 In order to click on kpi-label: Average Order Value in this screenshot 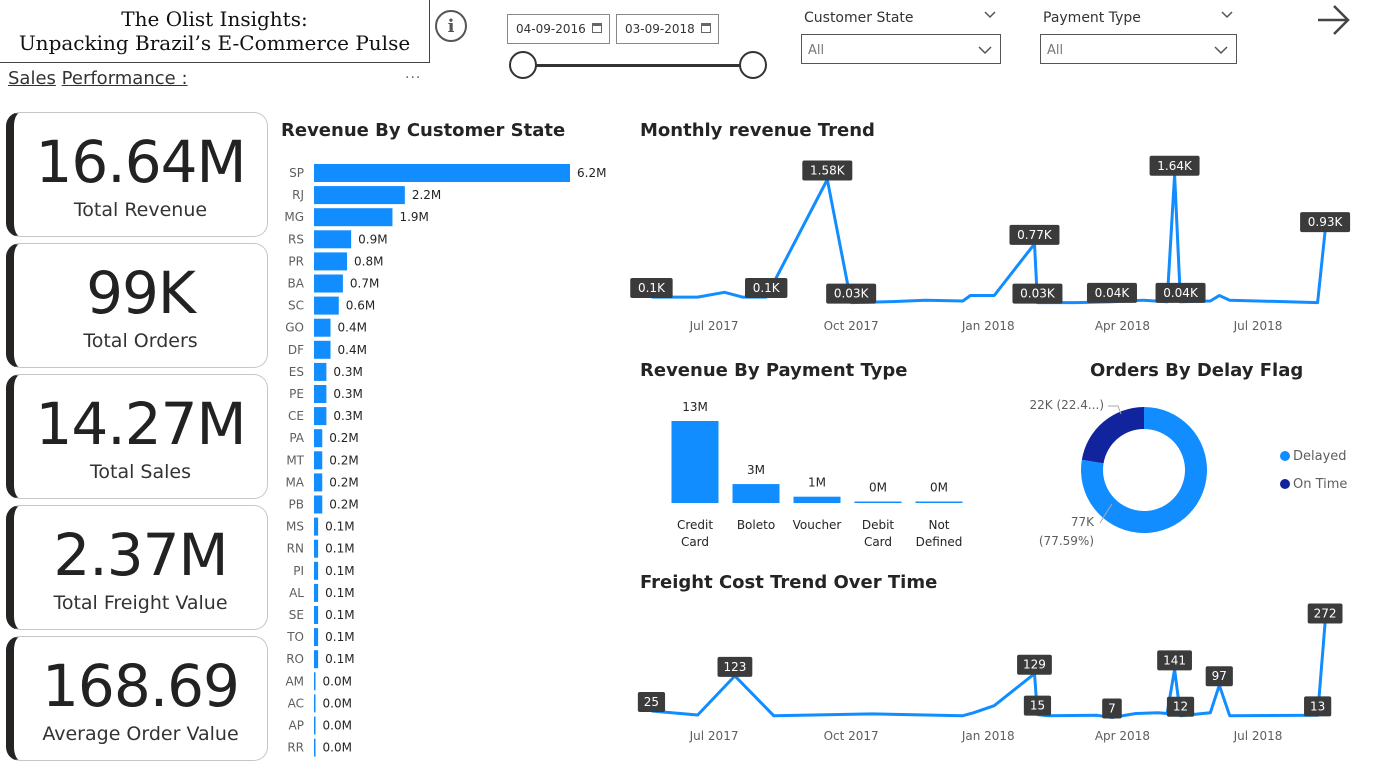, I will do `click(140, 734)`.